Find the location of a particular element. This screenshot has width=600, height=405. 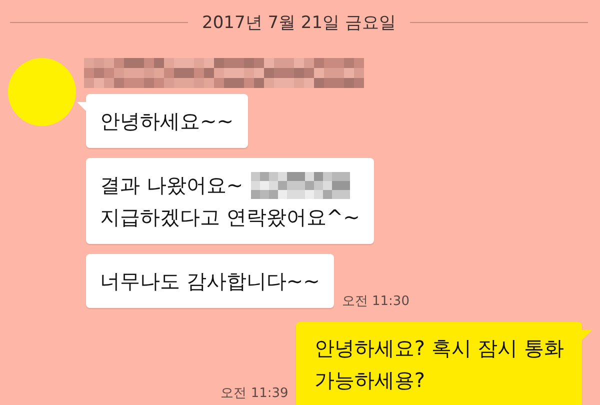

message-text: 결과 나왔어요~ is located at coordinates (172, 185).